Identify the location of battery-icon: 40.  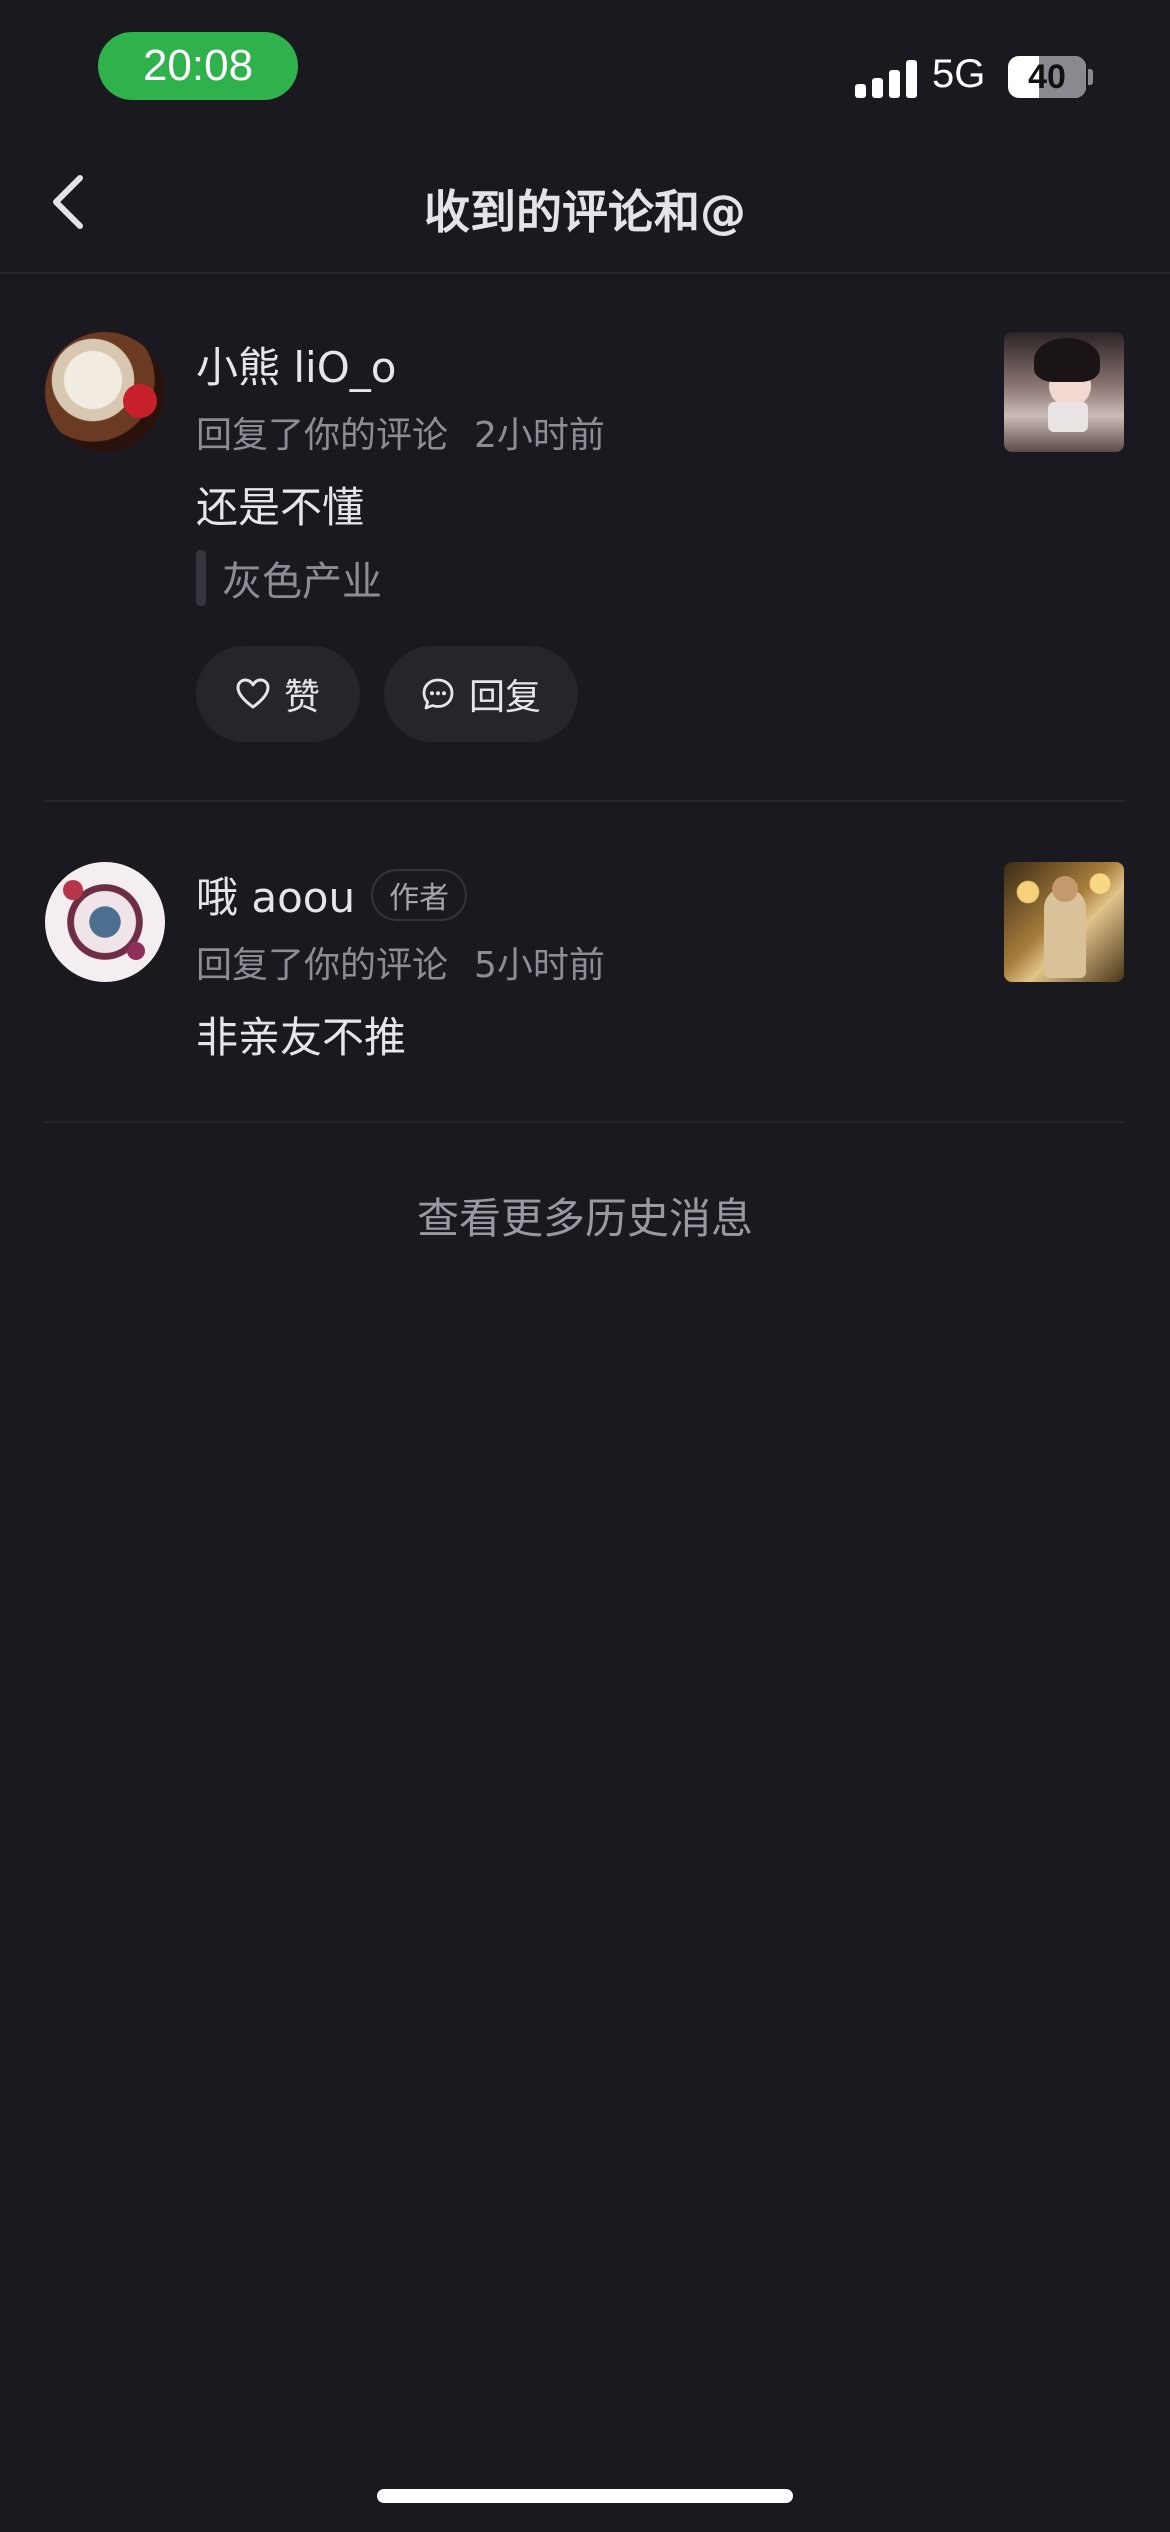
(1047, 77).